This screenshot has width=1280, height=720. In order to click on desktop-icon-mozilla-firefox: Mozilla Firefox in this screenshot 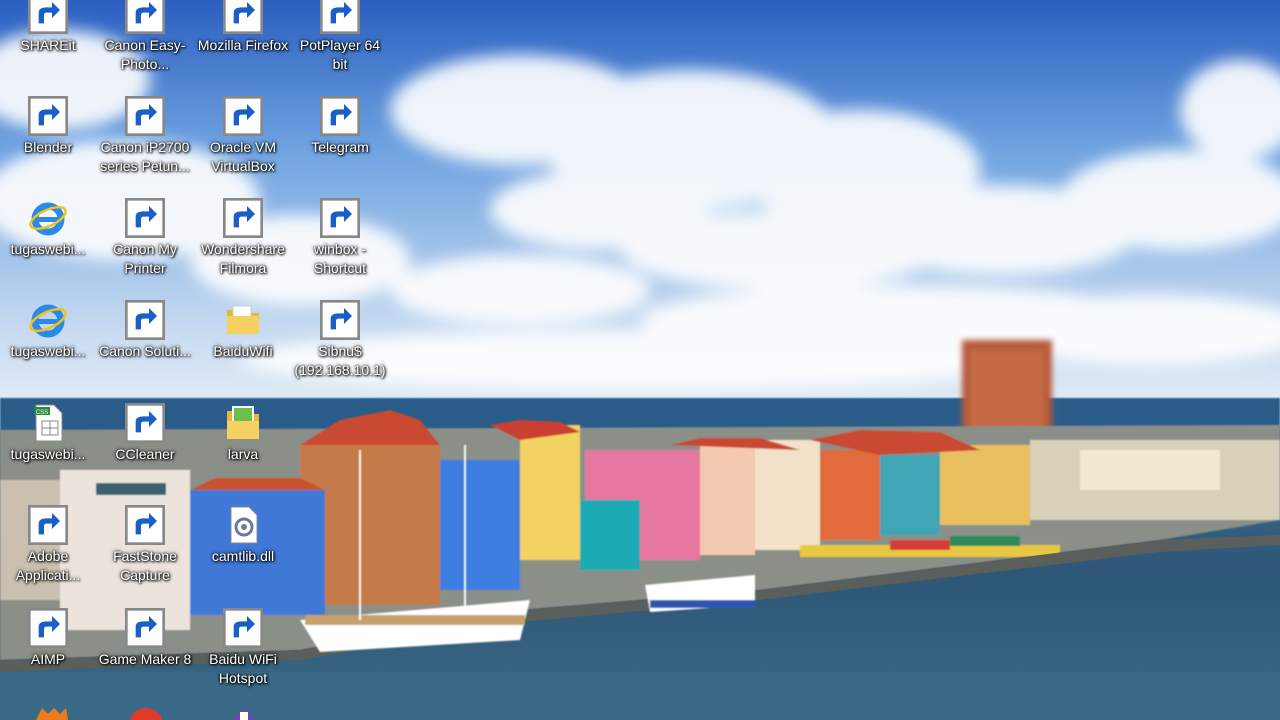, I will do `click(243, 47)`.